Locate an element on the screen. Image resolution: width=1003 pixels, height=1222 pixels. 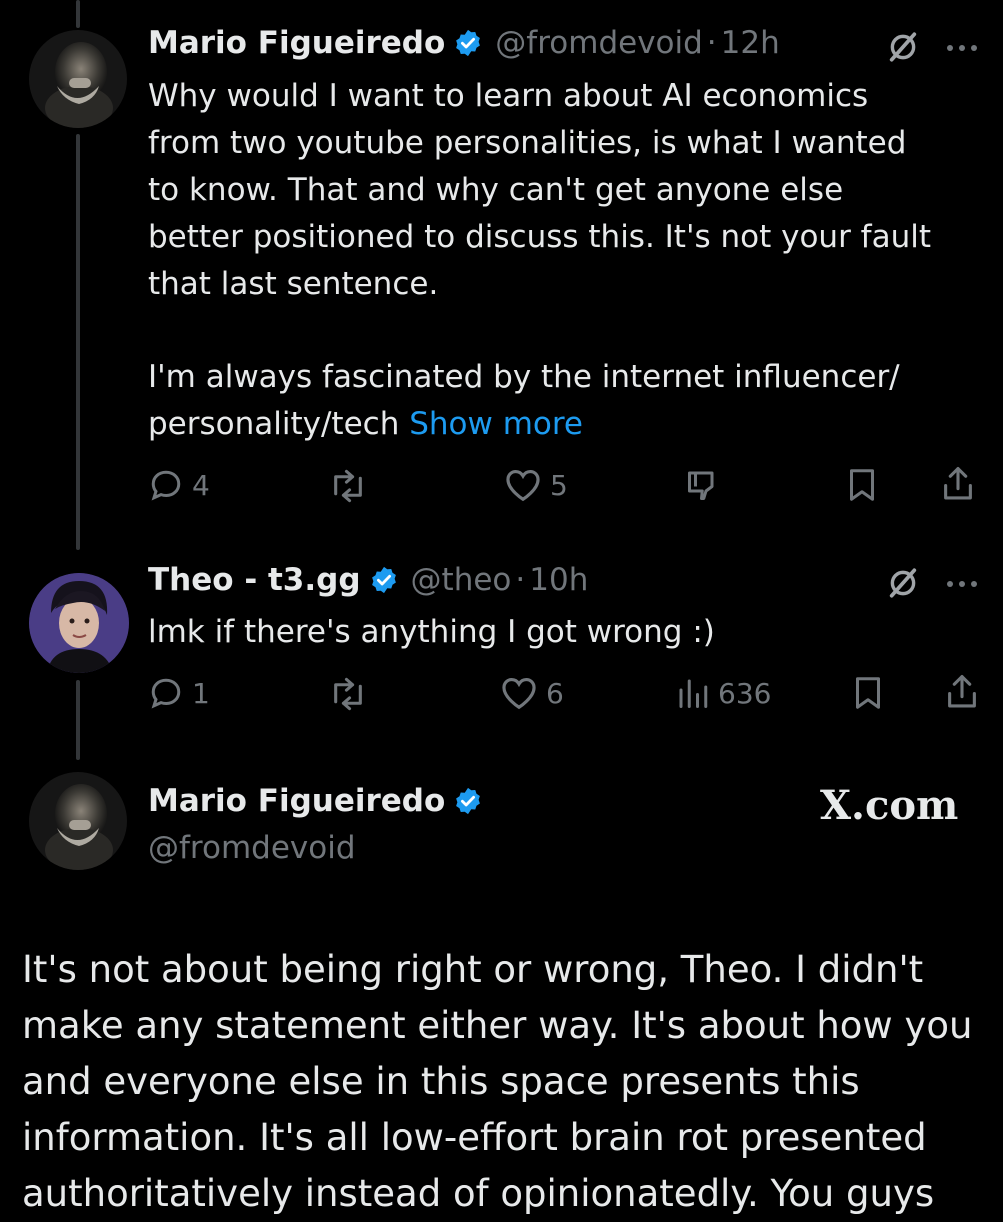
views-icon is located at coordinates (693, 693).